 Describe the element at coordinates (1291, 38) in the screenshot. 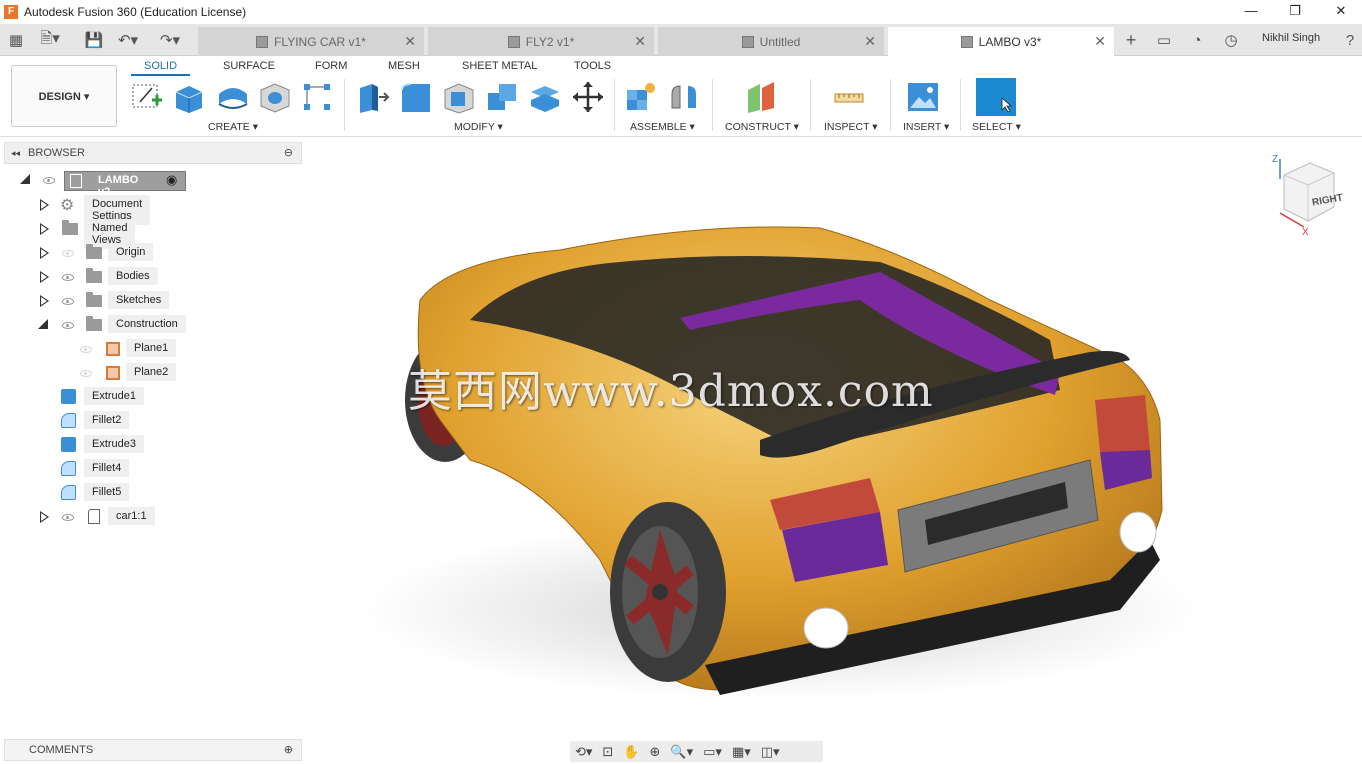

I see `user-name: Nikhil Singh` at that location.